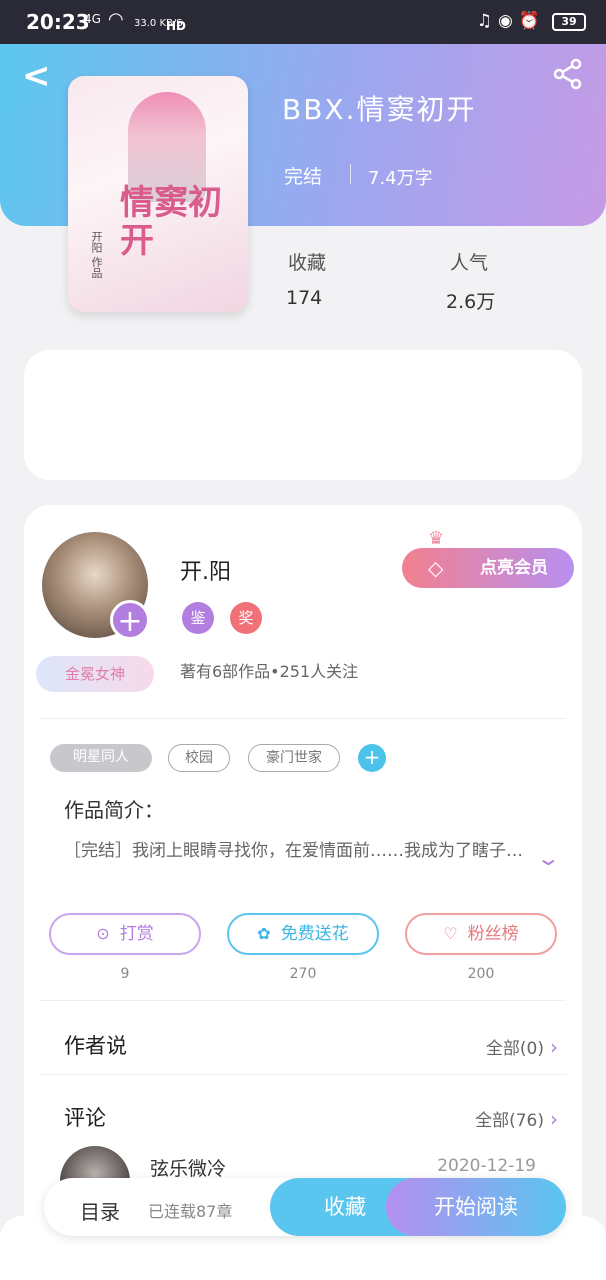 The height and width of the screenshot is (1280, 606). I want to click on share-button, so click(568, 74).